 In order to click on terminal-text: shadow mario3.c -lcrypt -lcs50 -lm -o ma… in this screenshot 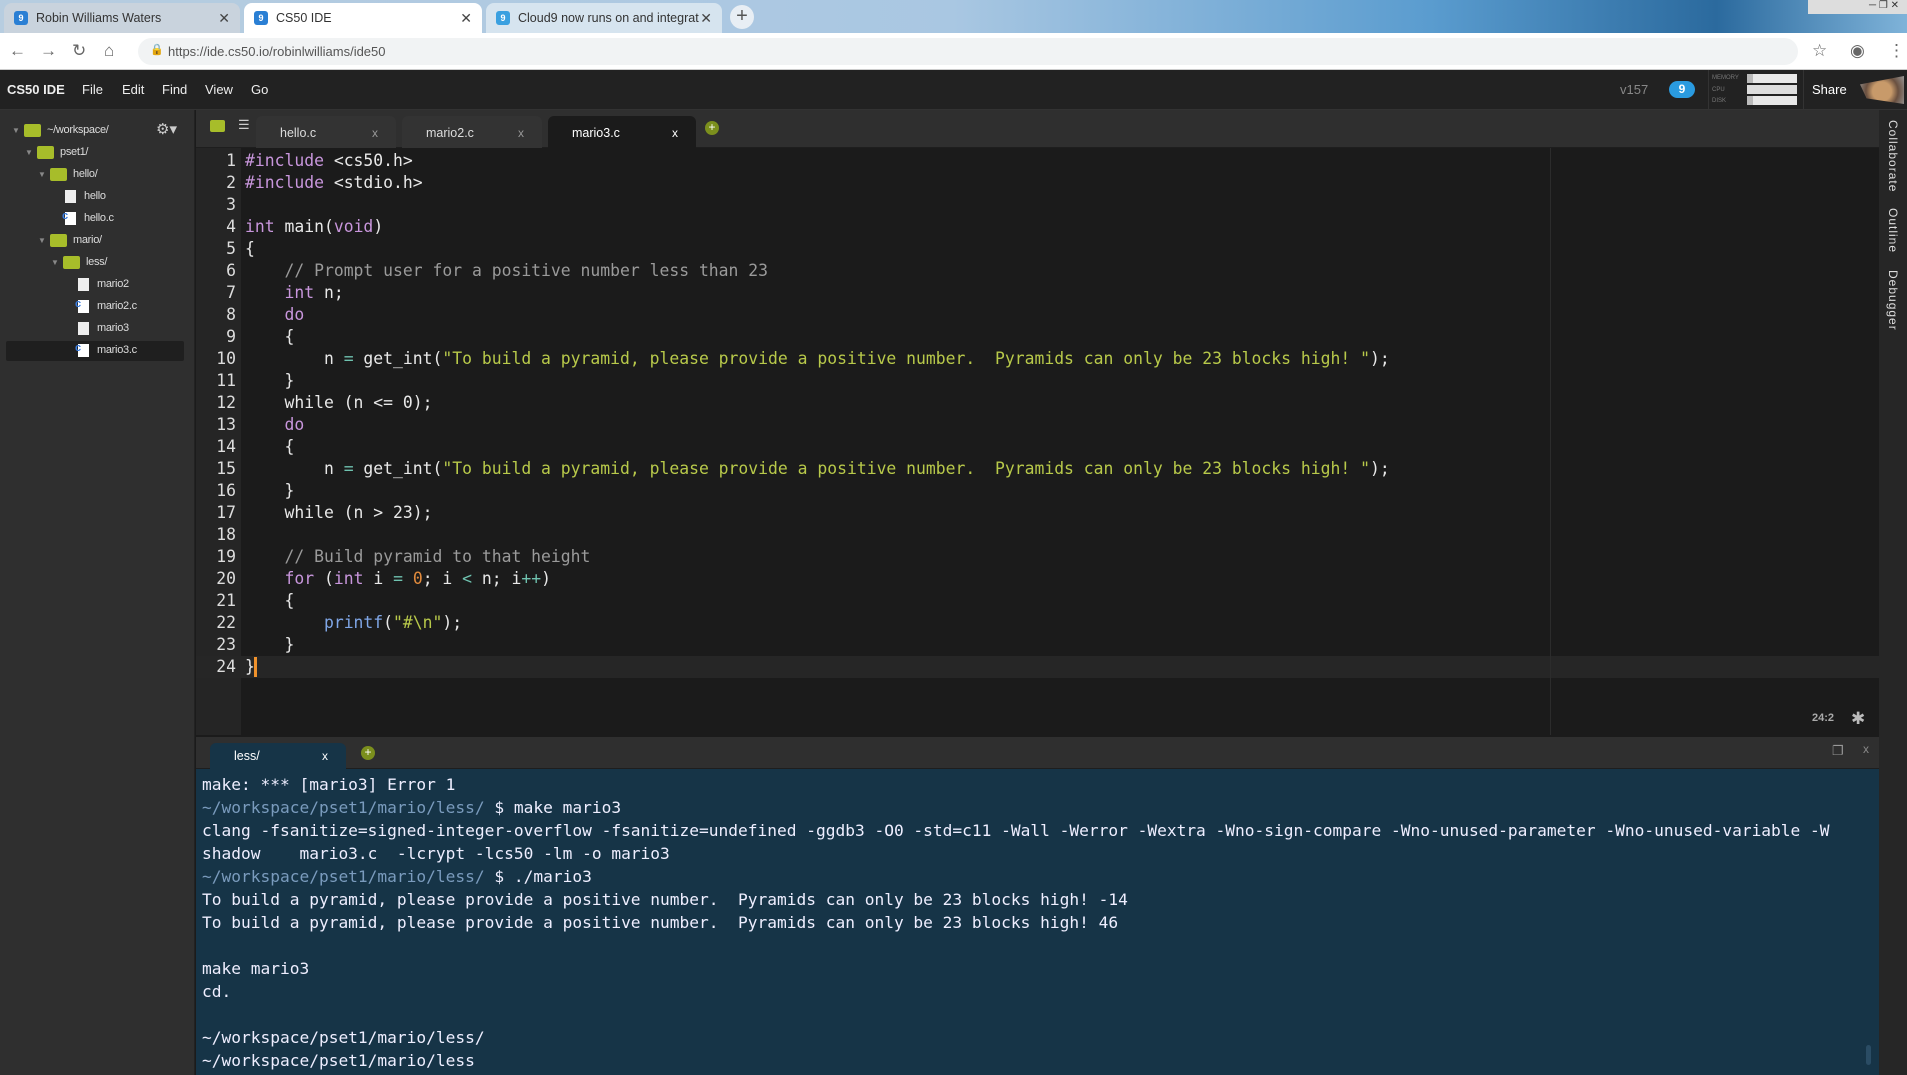, I will do `click(436, 853)`.